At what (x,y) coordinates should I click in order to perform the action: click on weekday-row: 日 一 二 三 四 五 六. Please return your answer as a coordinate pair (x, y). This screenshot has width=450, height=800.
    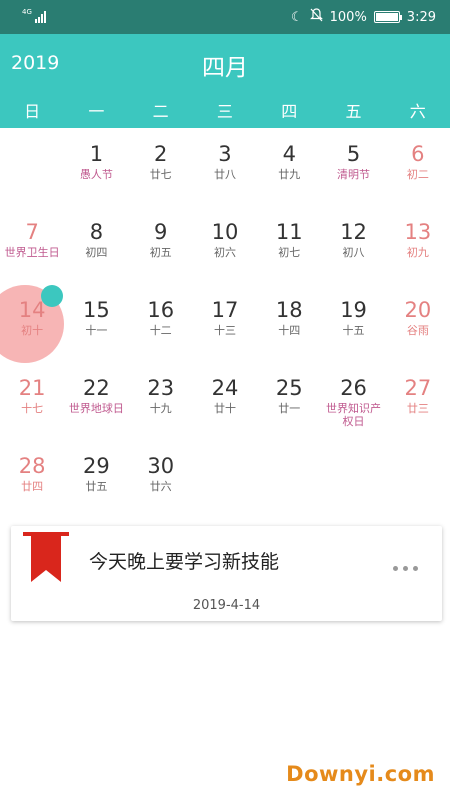
    Looking at the image, I should click on (225, 110).